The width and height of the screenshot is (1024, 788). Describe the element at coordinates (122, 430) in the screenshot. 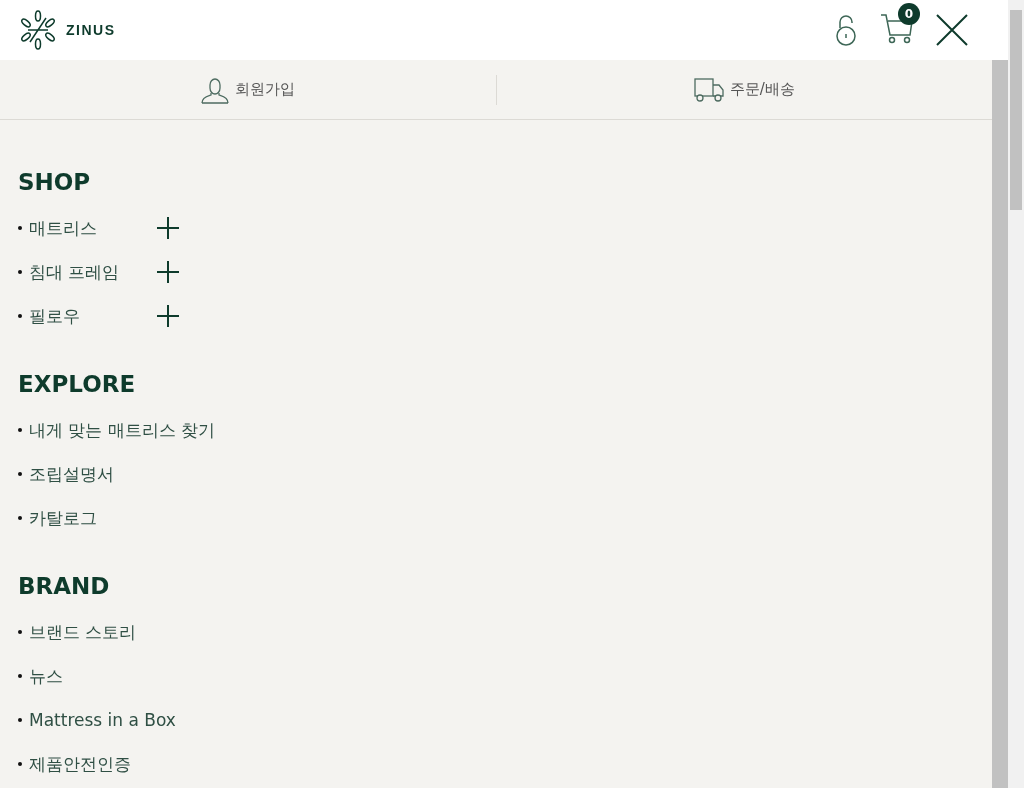

I see `menu-link: 내게 맞는 매트리스 찾기` at that location.